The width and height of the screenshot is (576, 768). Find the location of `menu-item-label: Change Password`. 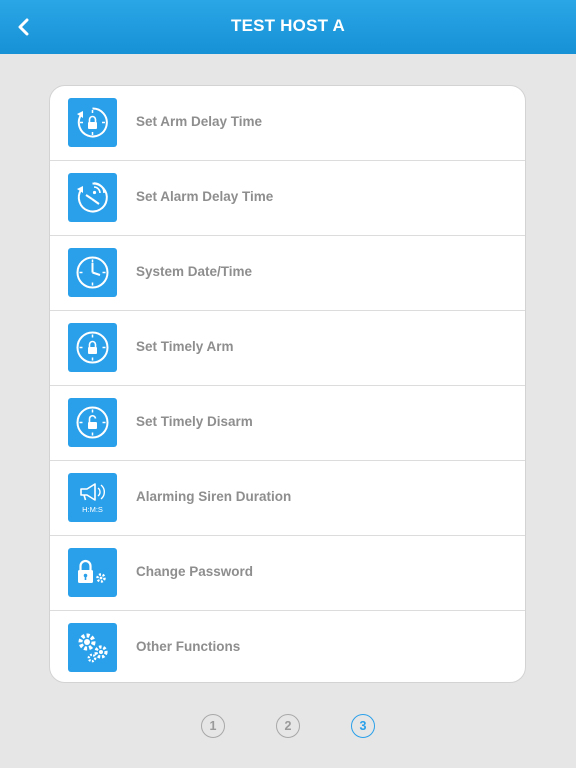

menu-item-label: Change Password is located at coordinates (195, 571).